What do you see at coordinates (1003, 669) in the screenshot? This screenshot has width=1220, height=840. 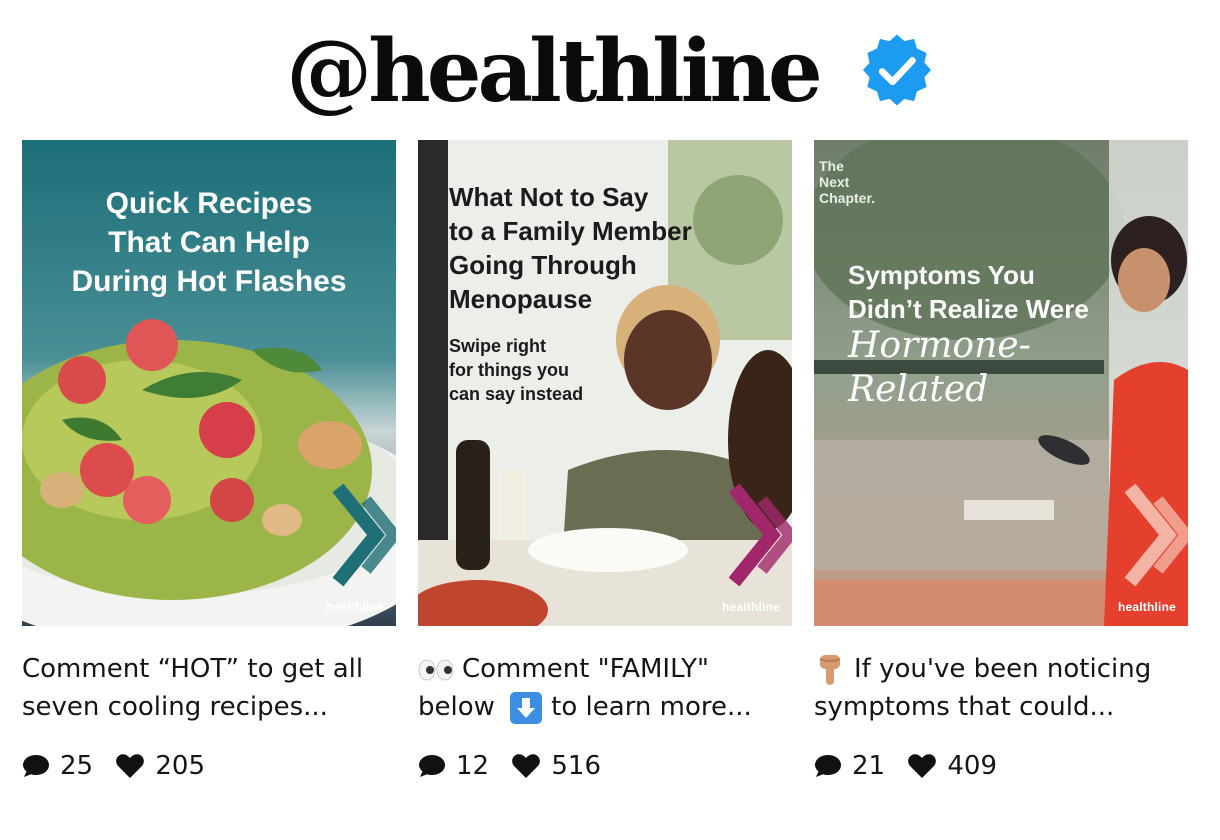 I see `caption-line: If you've been noticing` at bounding box center [1003, 669].